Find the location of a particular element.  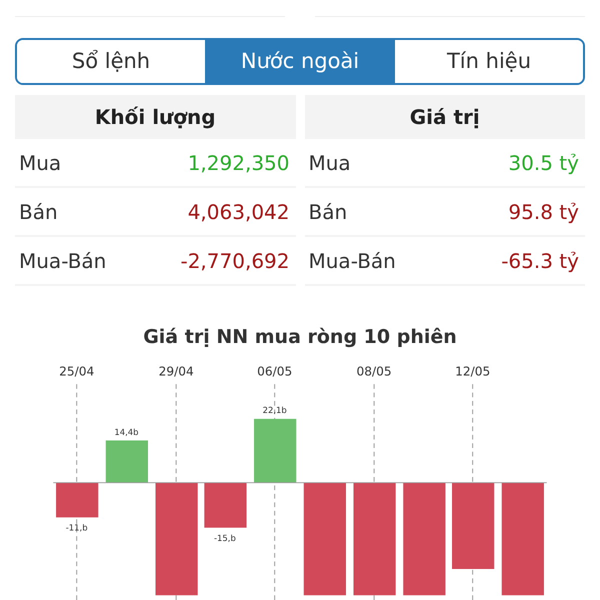

date-label: 08/05 is located at coordinates (374, 371).